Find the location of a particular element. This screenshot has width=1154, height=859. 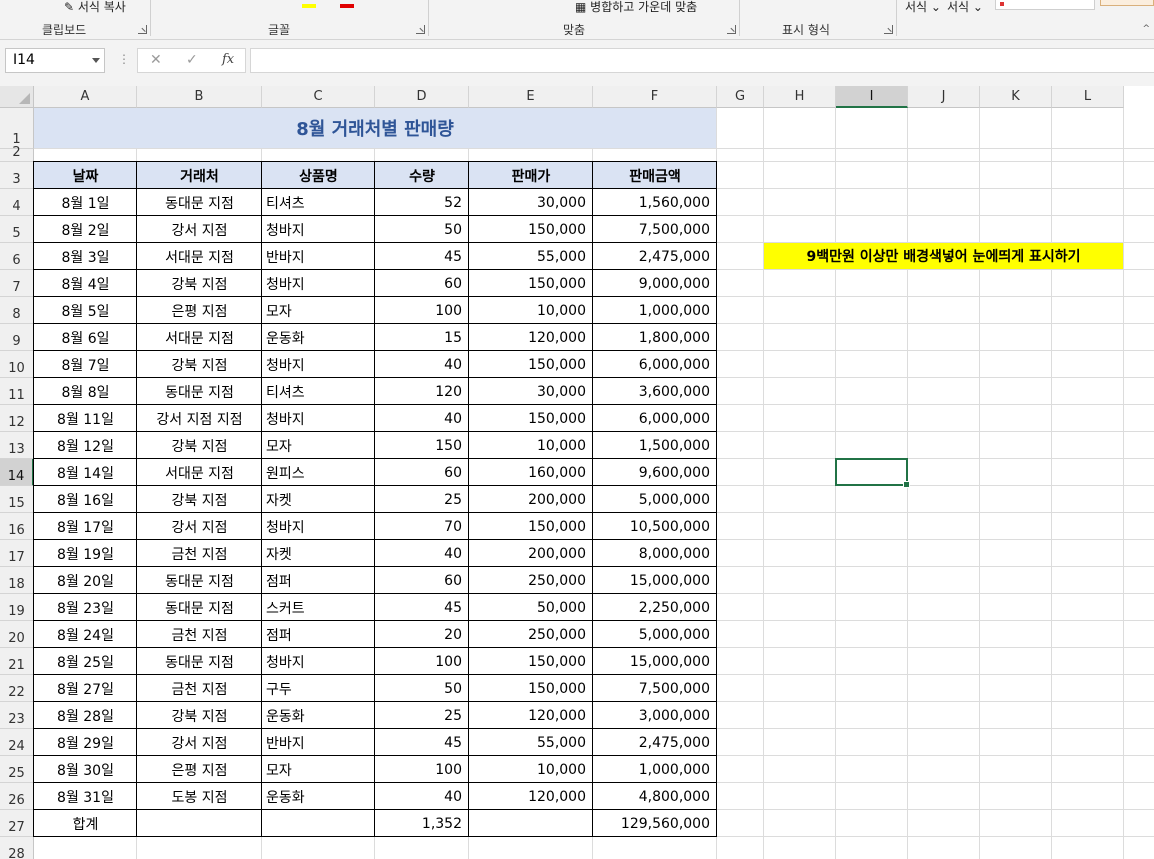

sheet-title: 8월 거래처별 판매량 is located at coordinates (375, 128).